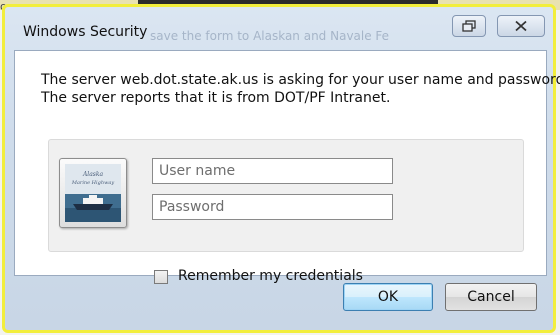 The width and height of the screenshot is (560, 335). I want to click on remember-credentials-label: Remember my credentials, so click(270, 276).